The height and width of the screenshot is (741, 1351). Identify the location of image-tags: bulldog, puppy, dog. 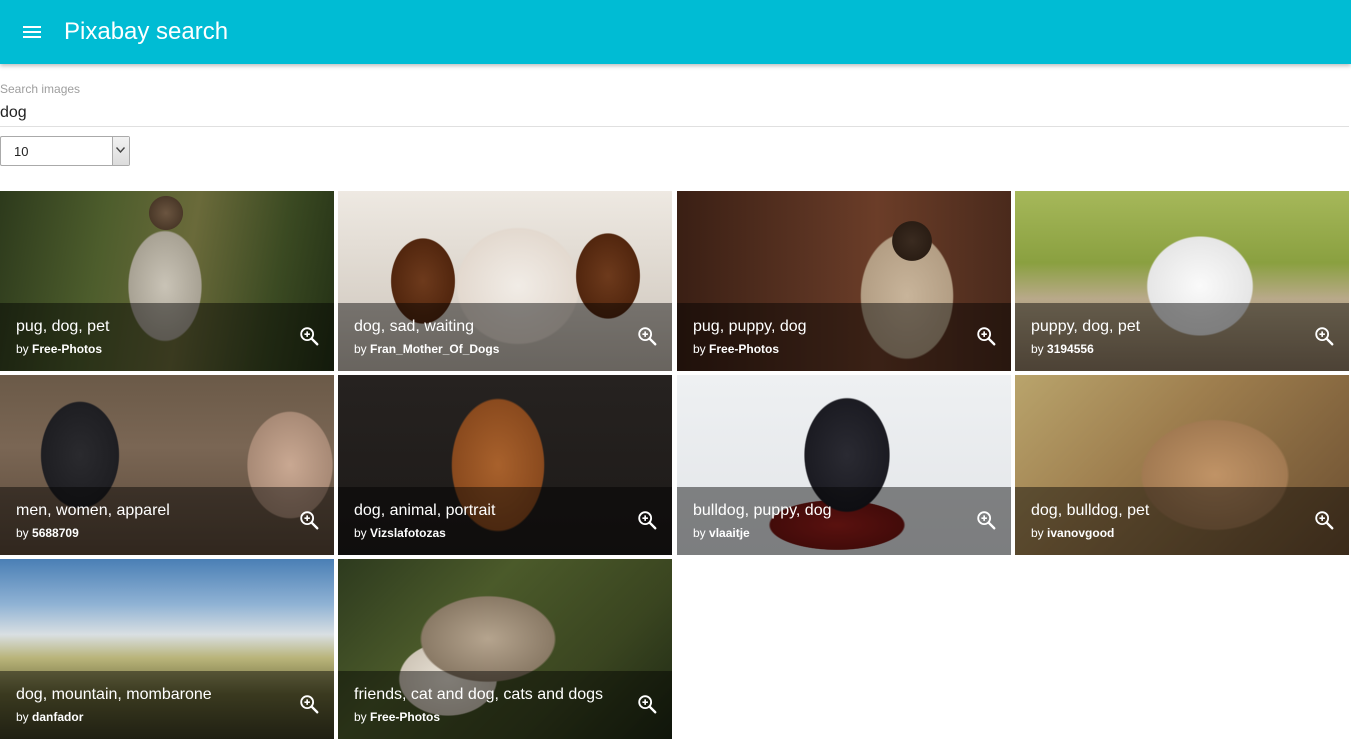
(762, 510).